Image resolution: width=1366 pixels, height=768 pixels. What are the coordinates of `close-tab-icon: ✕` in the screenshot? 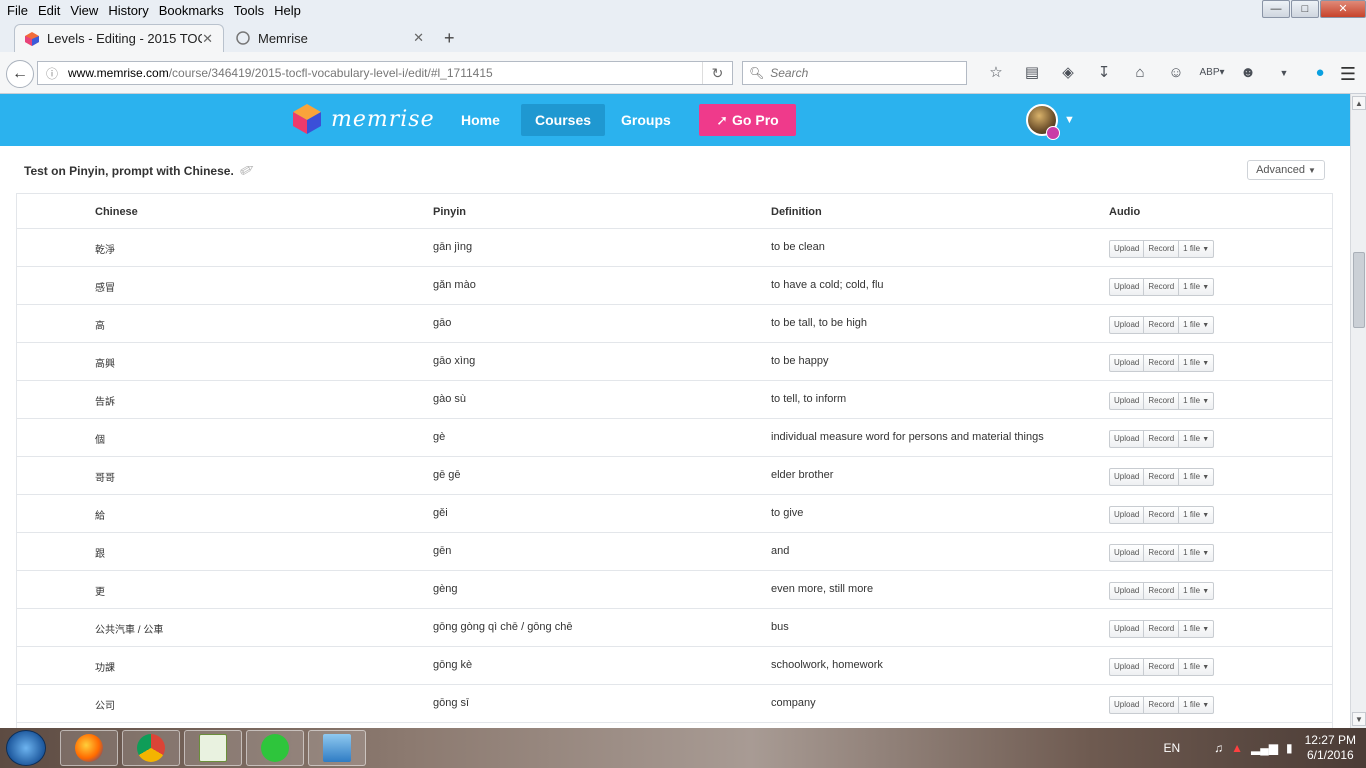 It's located at (207, 39).